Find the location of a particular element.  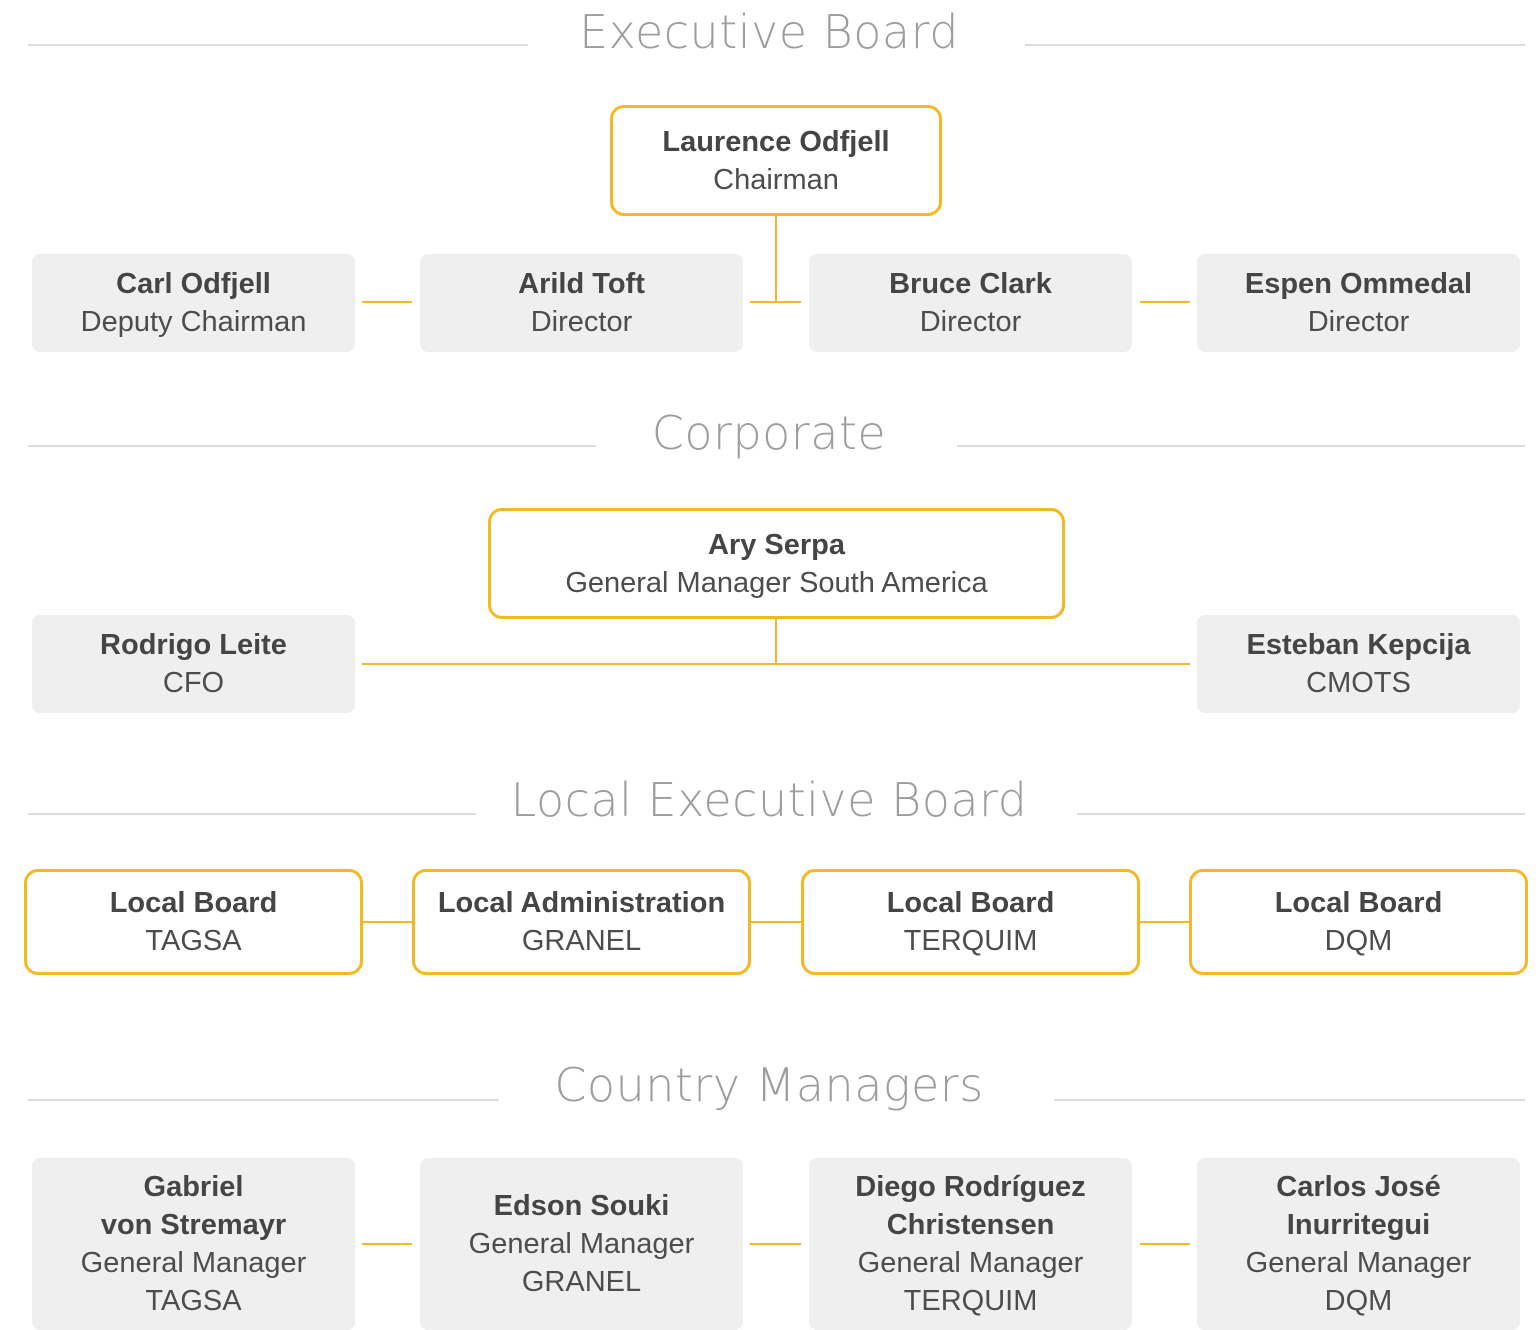

person-name: Espen Ommedal is located at coordinates (1358, 284).